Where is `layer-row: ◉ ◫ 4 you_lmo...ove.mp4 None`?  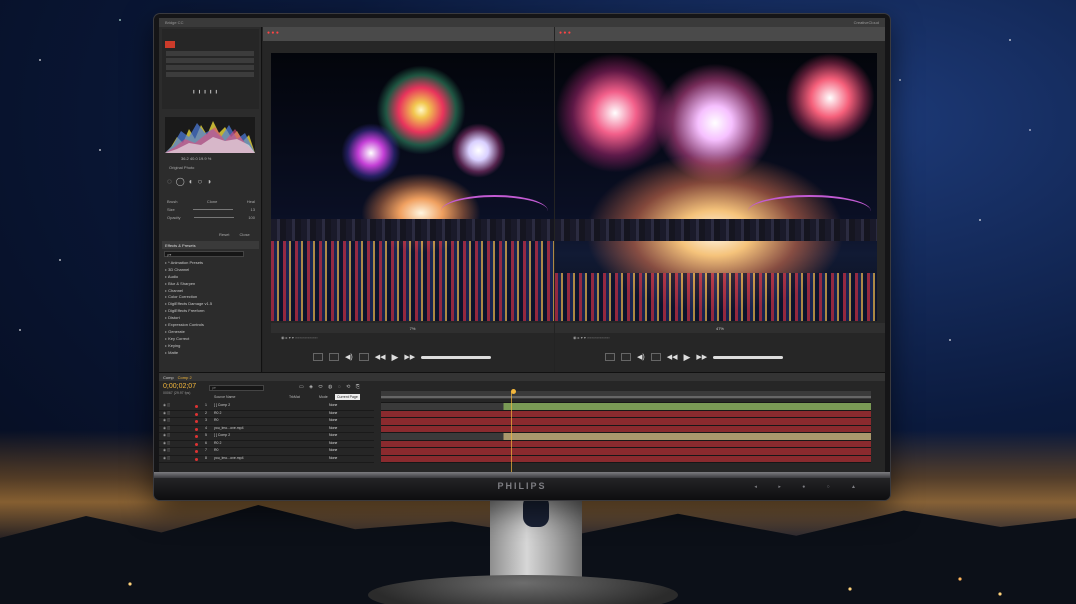 layer-row: ◉ ◫ 4 you_lmo...ove.mp4 None is located at coordinates (266, 429).